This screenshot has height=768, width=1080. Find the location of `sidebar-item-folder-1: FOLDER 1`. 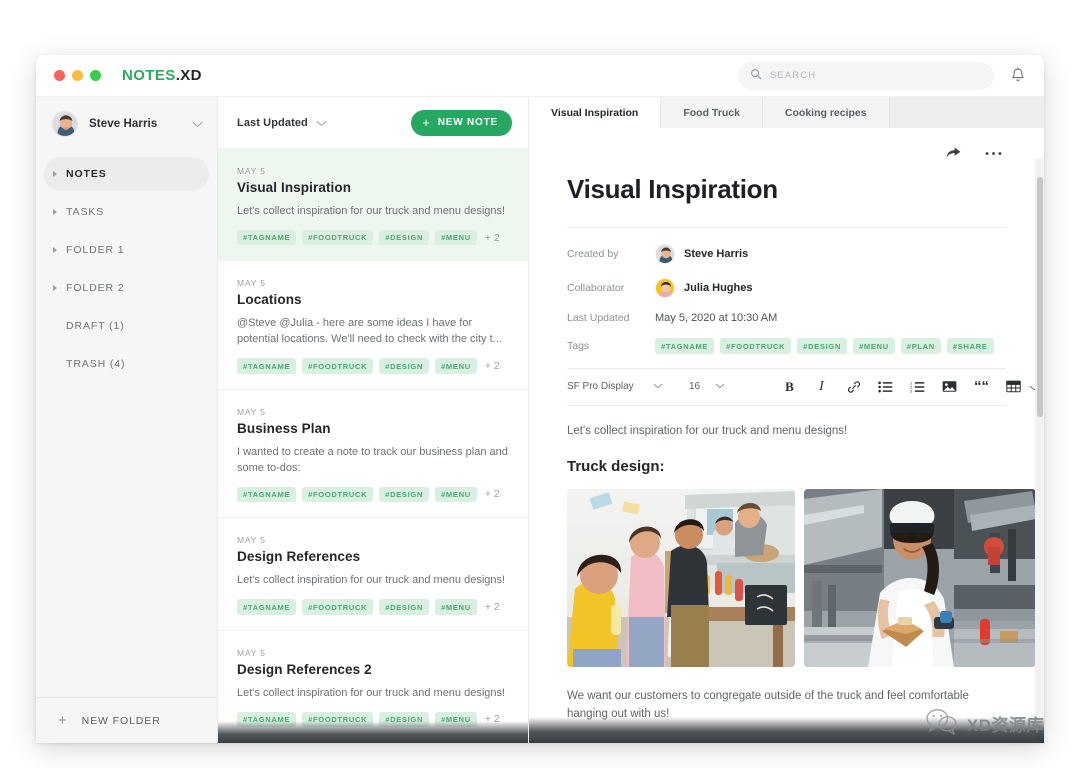

sidebar-item-folder-1: FOLDER 1 is located at coordinates (126, 250).